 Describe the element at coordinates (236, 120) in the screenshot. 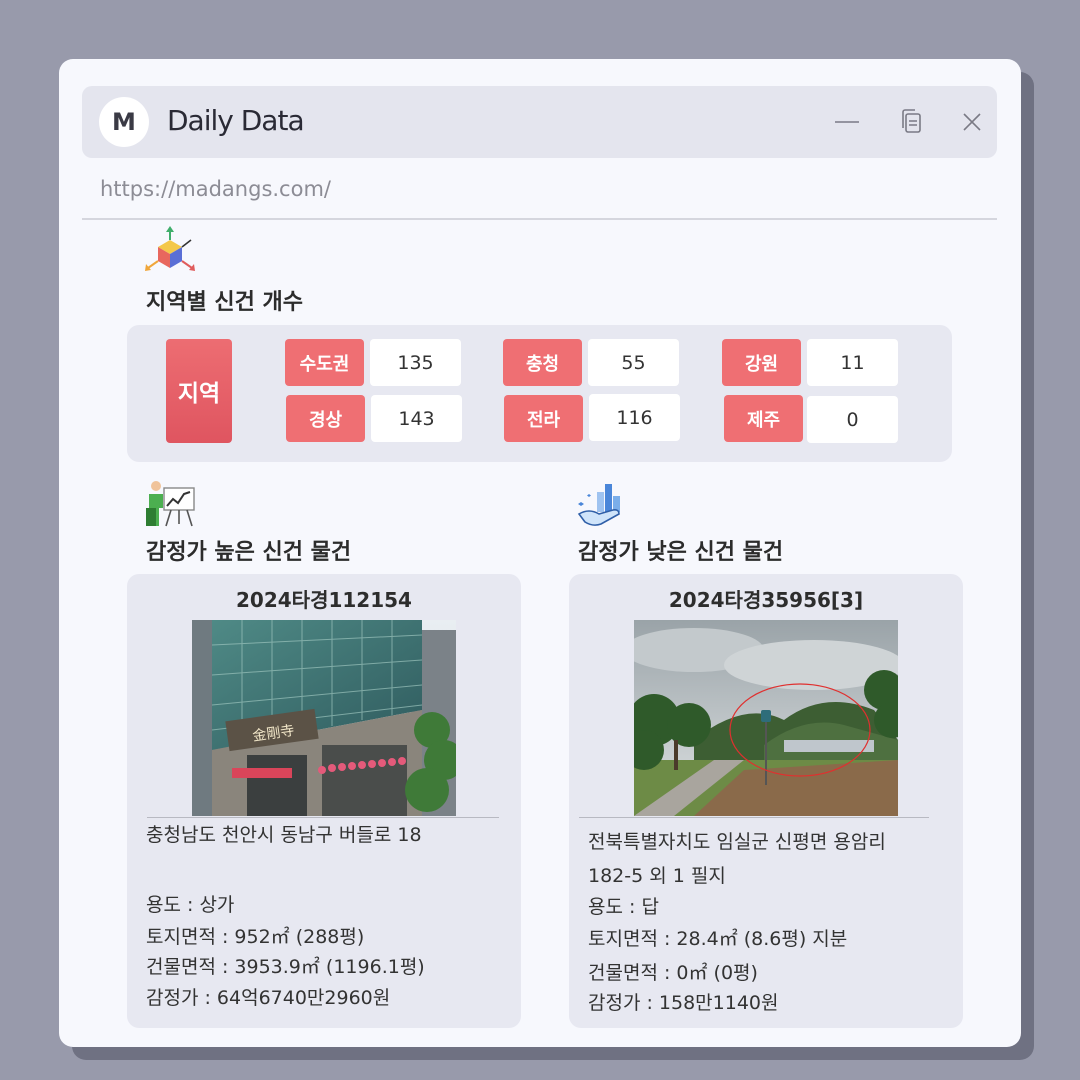

I see `app-title: Daily Data` at that location.